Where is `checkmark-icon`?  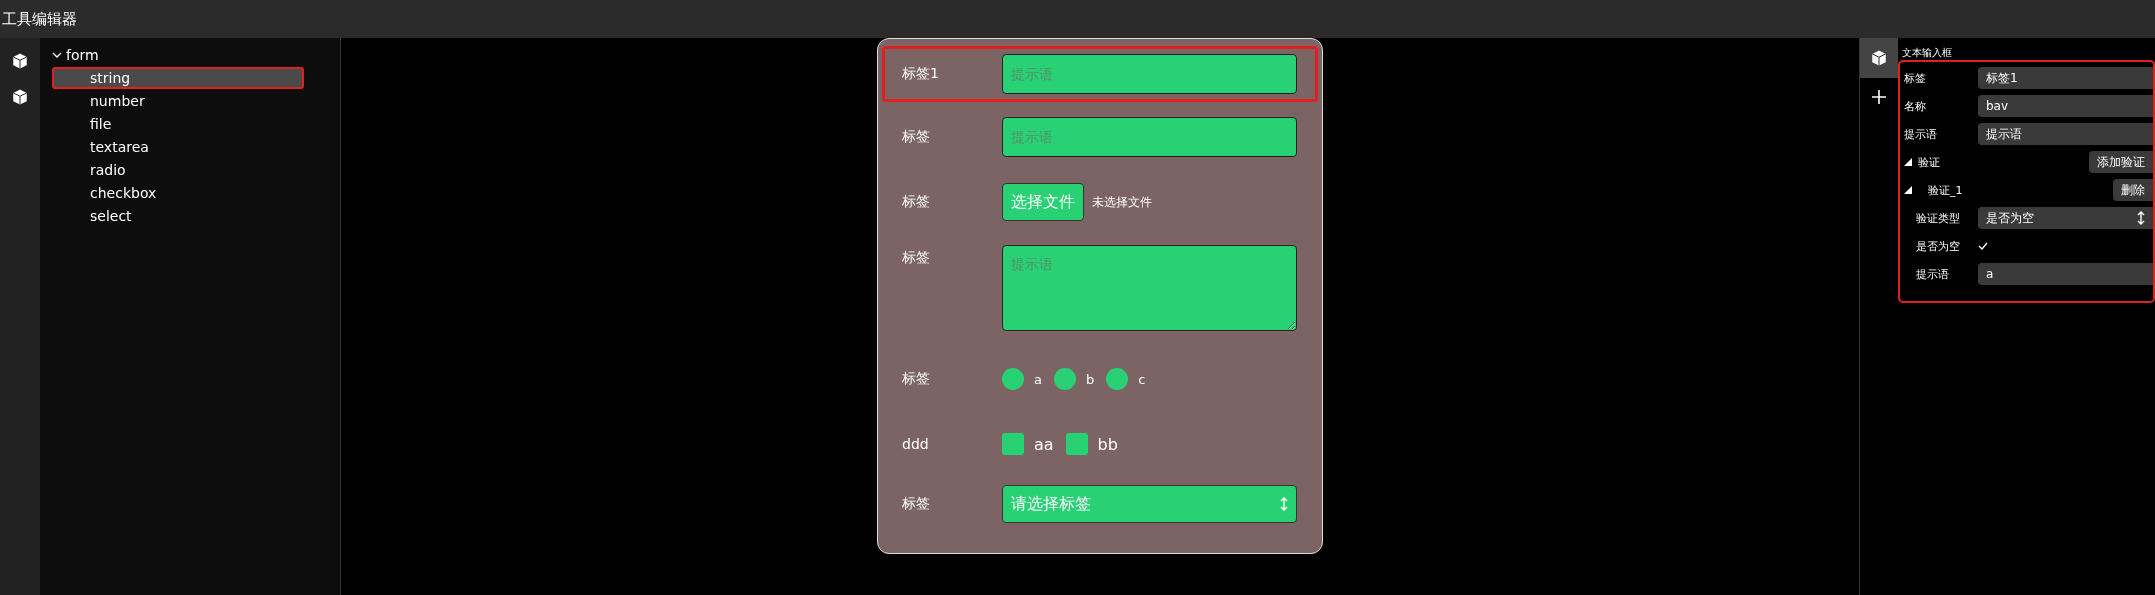
checkmark-icon is located at coordinates (1983, 246).